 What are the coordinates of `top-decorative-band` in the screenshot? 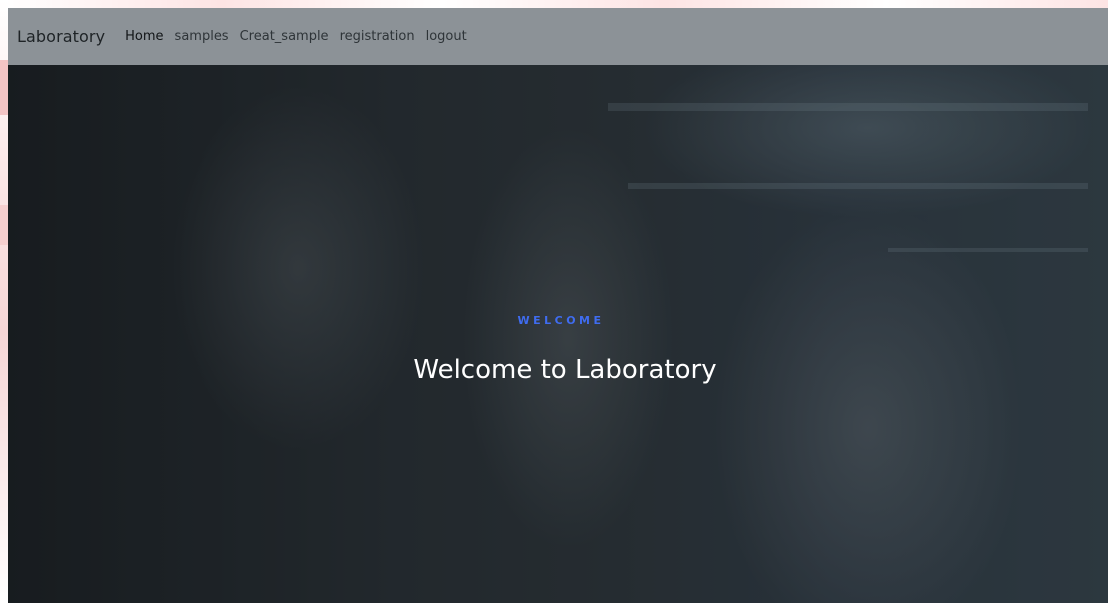 It's located at (554, 4).